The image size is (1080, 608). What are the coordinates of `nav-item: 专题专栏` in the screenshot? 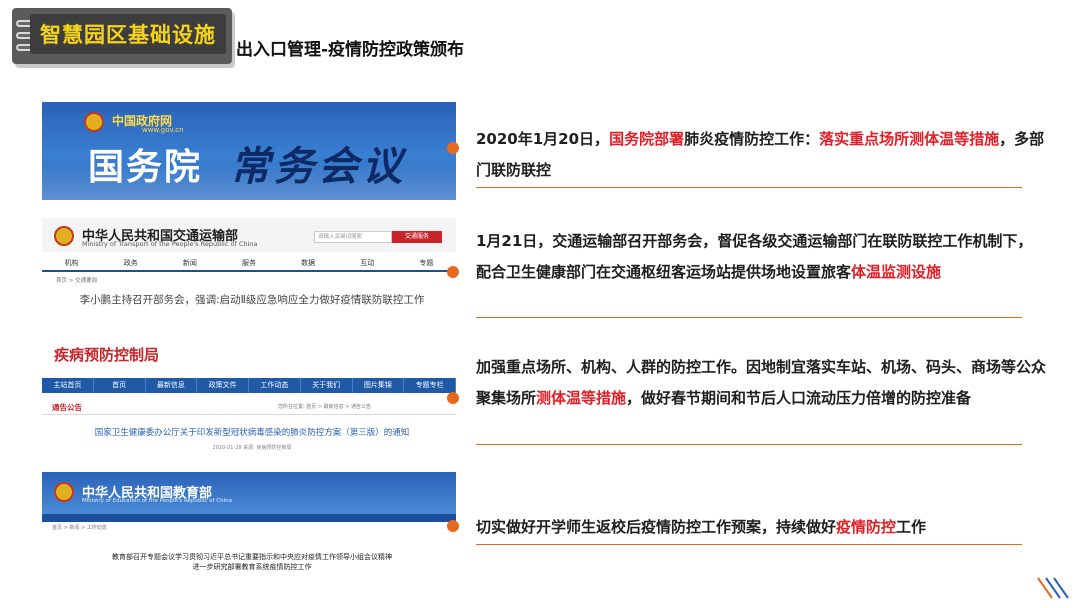 It's located at (430, 385).